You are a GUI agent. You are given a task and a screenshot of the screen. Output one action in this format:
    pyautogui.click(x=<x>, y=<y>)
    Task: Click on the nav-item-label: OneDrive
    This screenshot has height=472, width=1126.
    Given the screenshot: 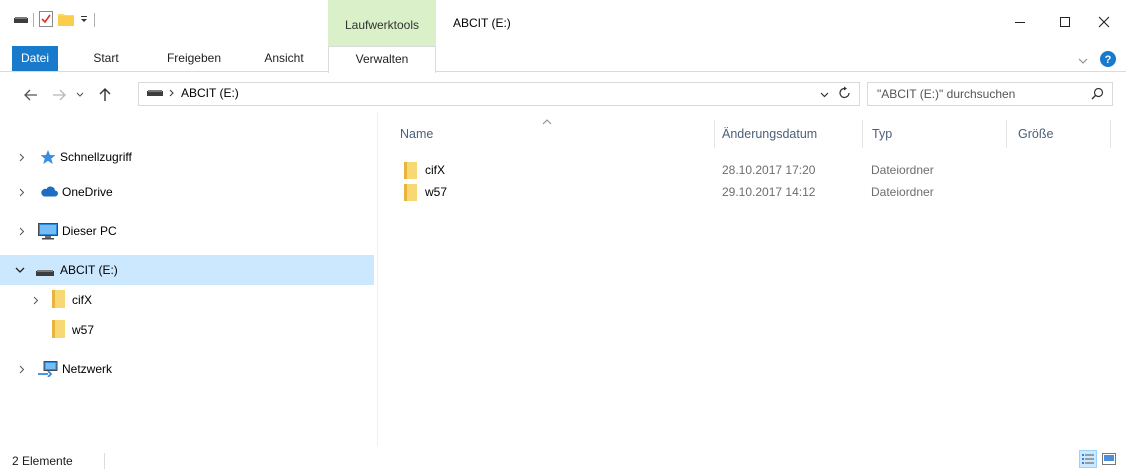 What is the action you would take?
    pyautogui.click(x=87, y=192)
    